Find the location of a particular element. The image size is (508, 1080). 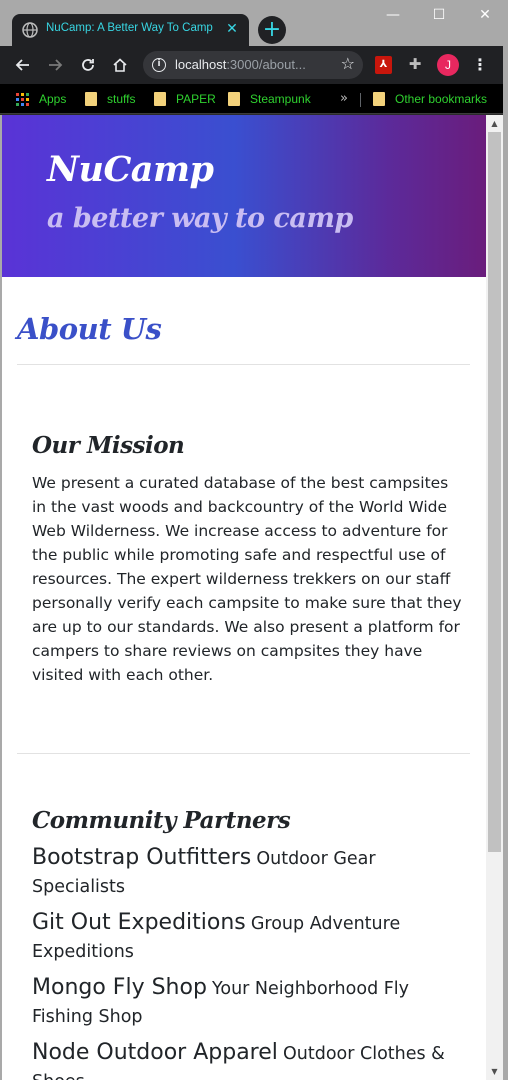

reload-icon is located at coordinates (88, 65).